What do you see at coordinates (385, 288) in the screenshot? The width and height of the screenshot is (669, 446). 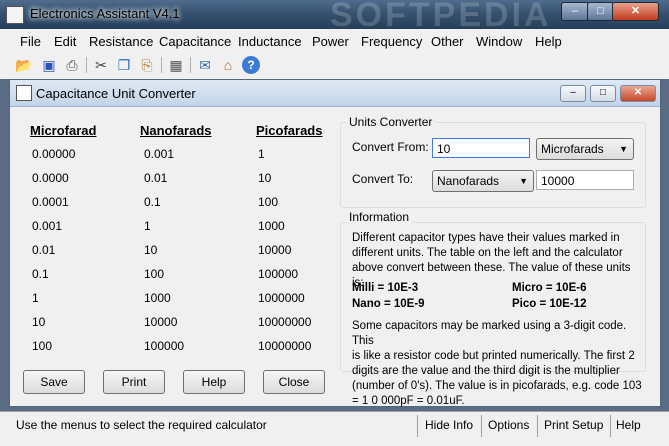 I see `milli-value: Milli = 10E-3` at bounding box center [385, 288].